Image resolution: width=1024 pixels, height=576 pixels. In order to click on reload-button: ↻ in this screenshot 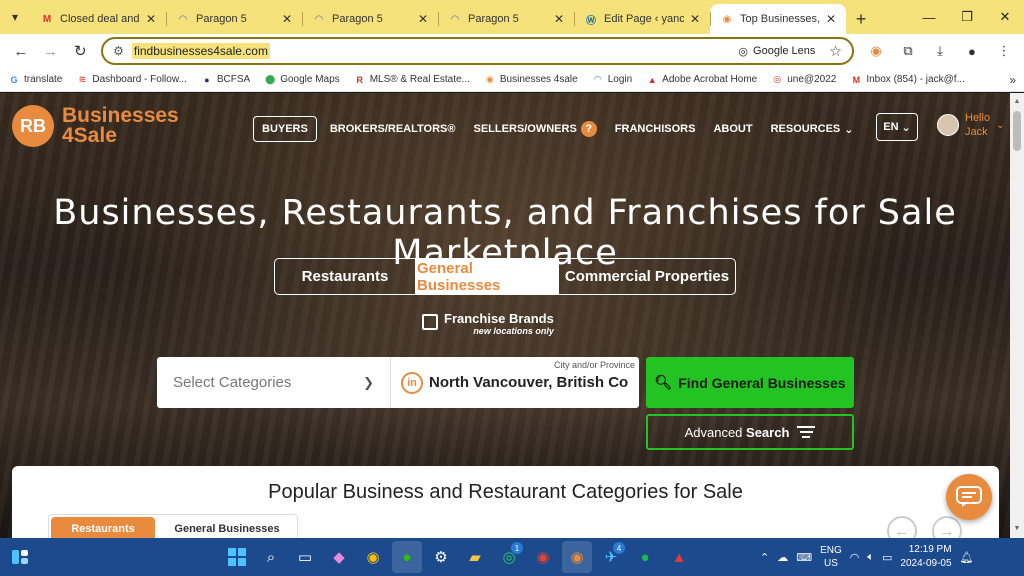, I will do `click(80, 51)`.